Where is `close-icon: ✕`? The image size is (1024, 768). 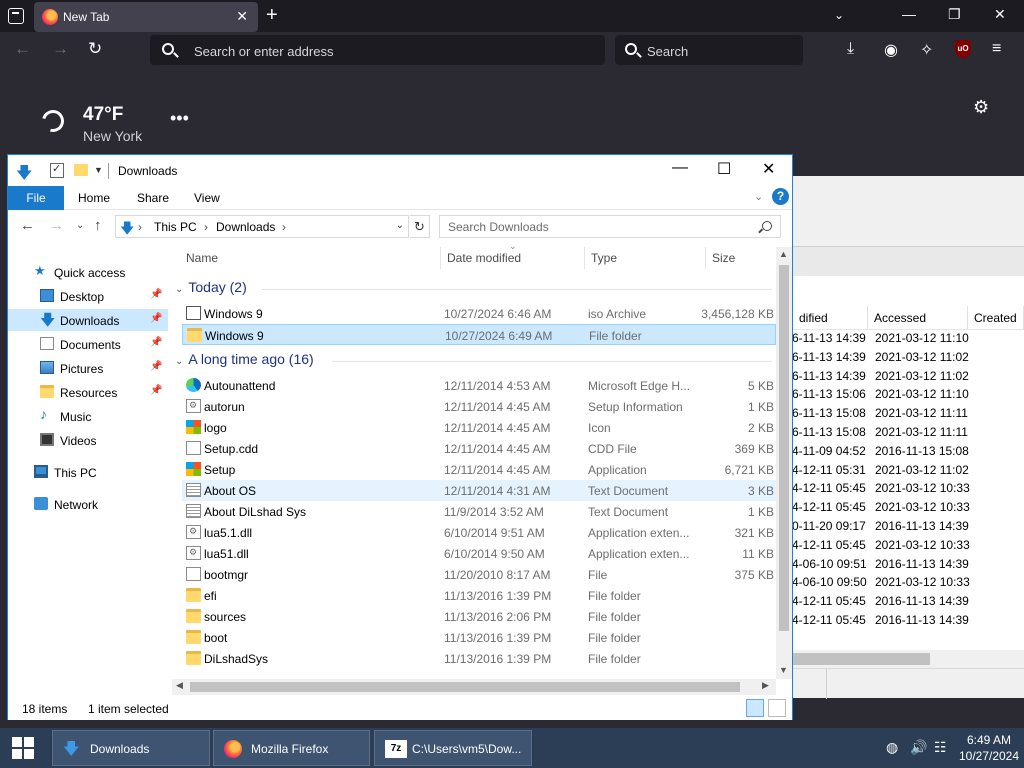
close-icon: ✕ is located at coordinates (768, 169).